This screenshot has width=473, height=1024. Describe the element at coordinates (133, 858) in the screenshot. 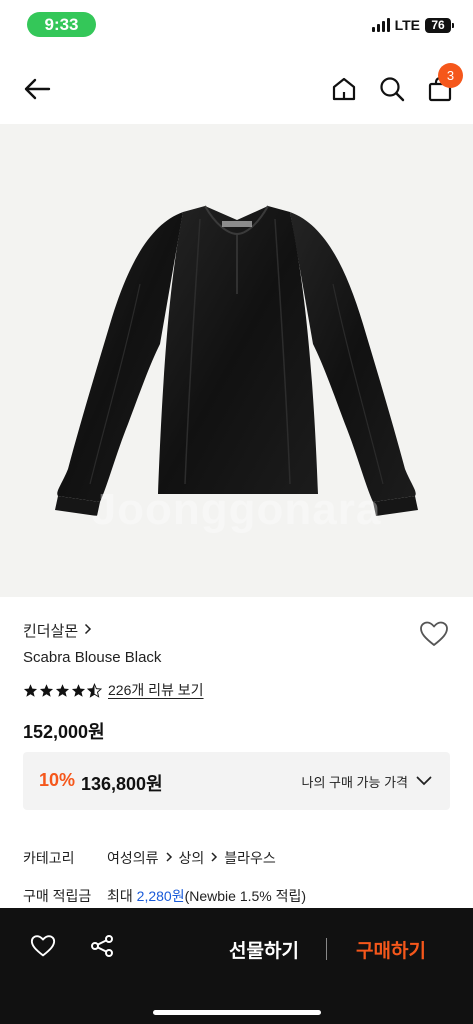

I see `breadcrumb-item: 여성의류` at that location.